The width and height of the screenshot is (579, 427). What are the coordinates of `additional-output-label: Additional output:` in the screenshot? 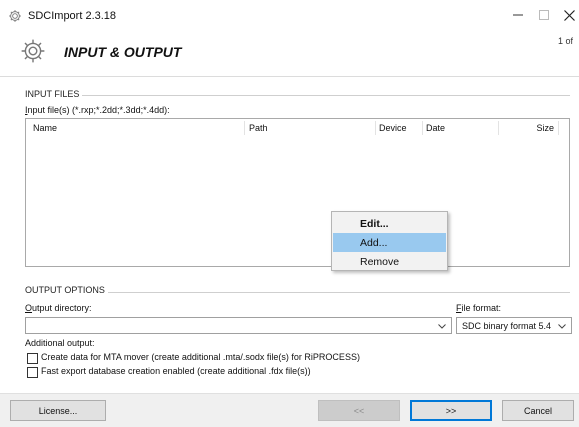 It's located at (60, 343).